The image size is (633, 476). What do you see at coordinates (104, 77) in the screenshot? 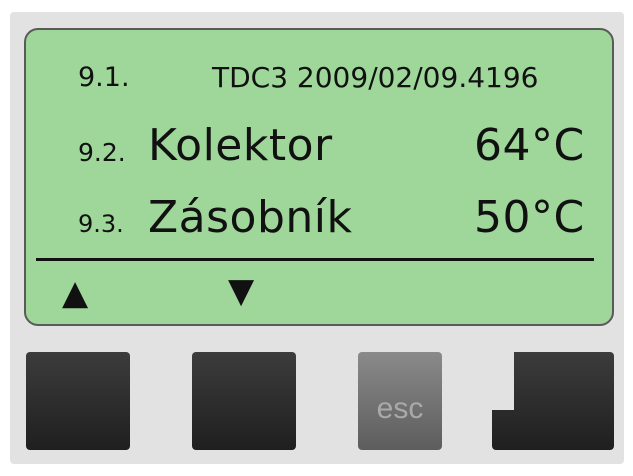
I see `row-number-9-1: 9.1.` at bounding box center [104, 77].